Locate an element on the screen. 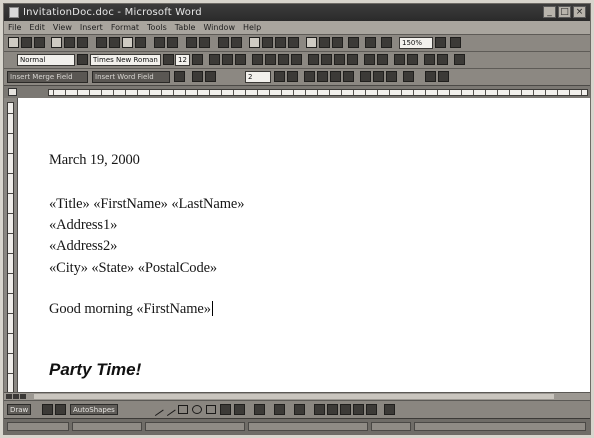  copy-icon is located at coordinates (114, 42).